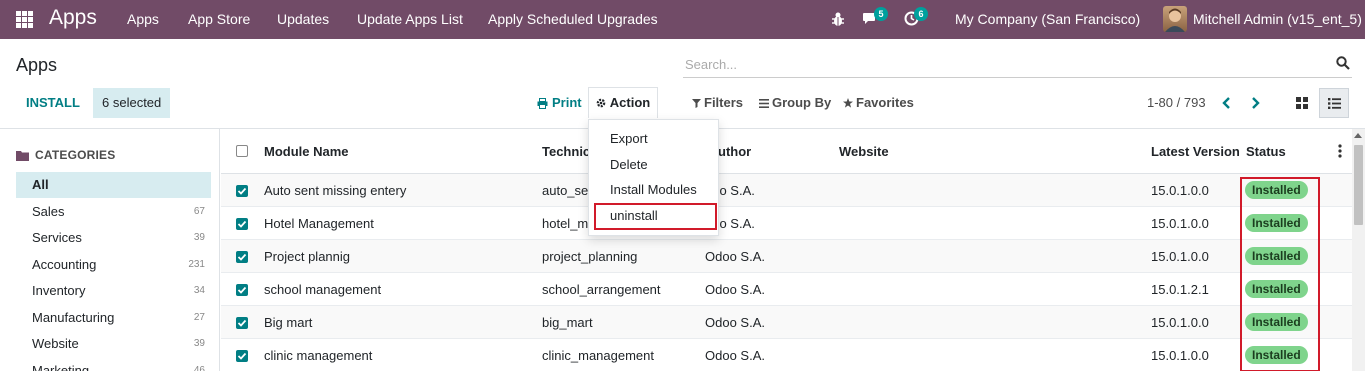  What do you see at coordinates (40, 184) in the screenshot?
I see `category-label: All` at bounding box center [40, 184].